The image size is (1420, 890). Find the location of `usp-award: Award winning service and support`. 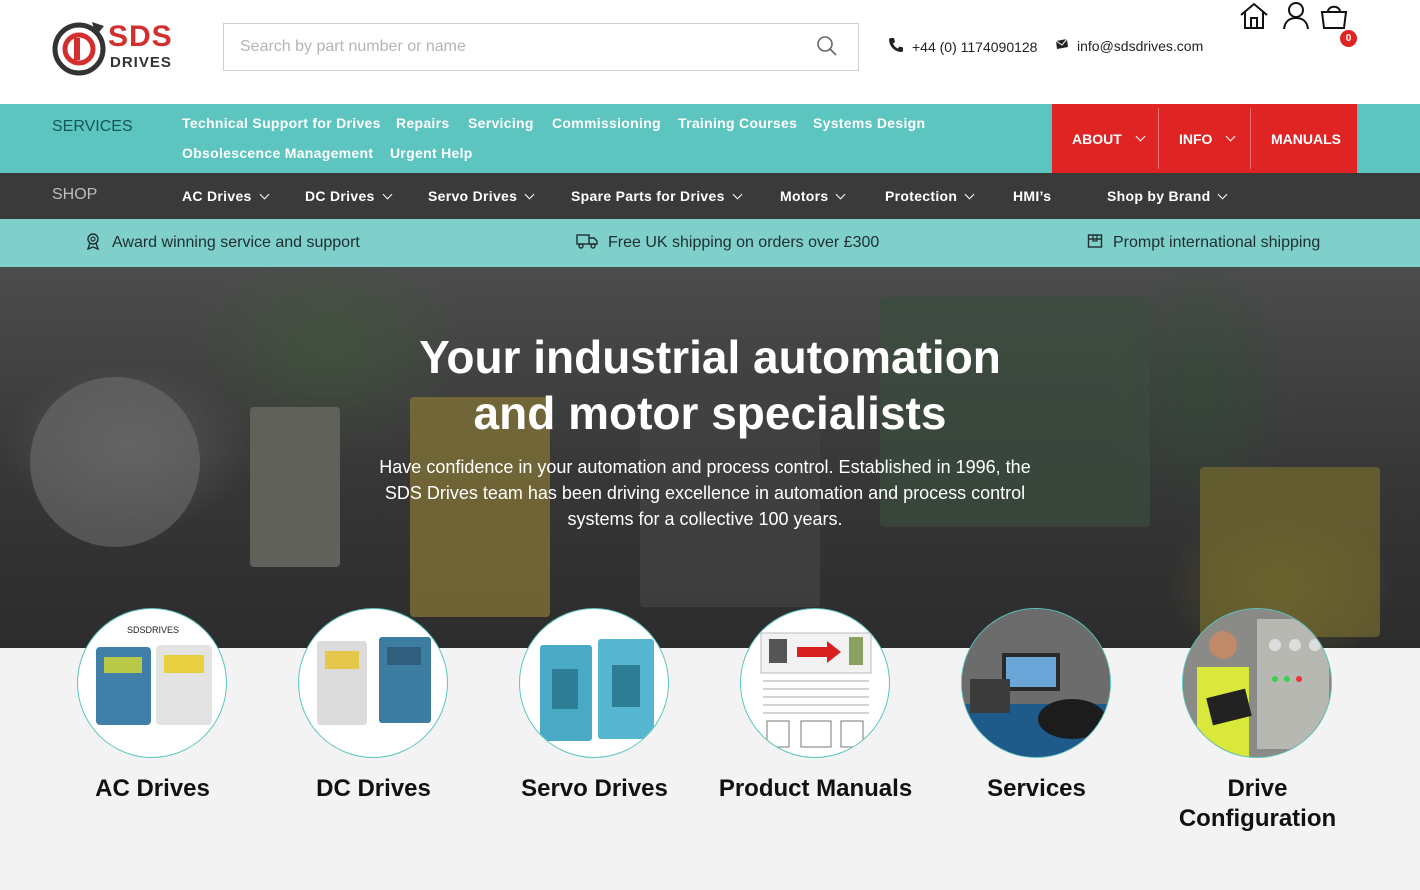

usp-award: Award winning service and support is located at coordinates (222, 243).